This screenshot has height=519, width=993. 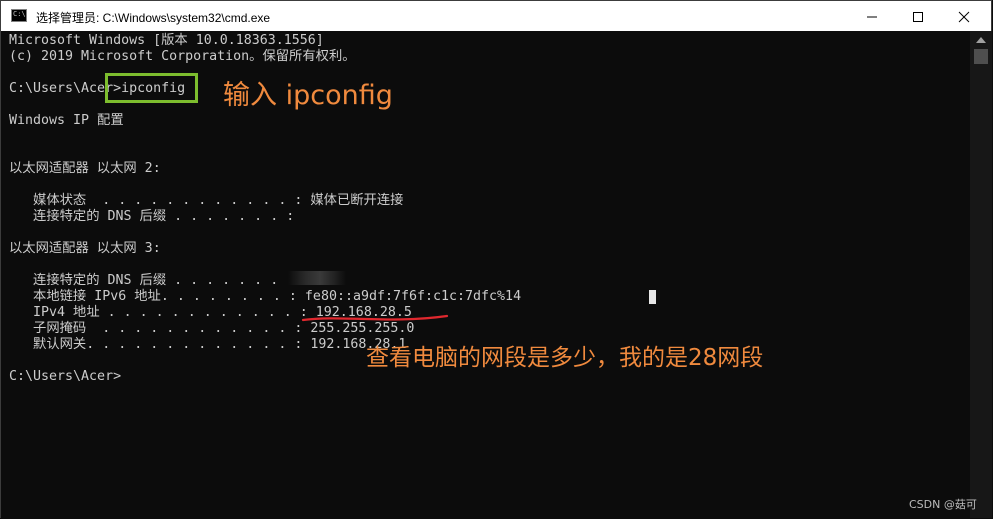 I want to click on console-line: 以太网适配器 以太网 2:, so click(x=85, y=168).